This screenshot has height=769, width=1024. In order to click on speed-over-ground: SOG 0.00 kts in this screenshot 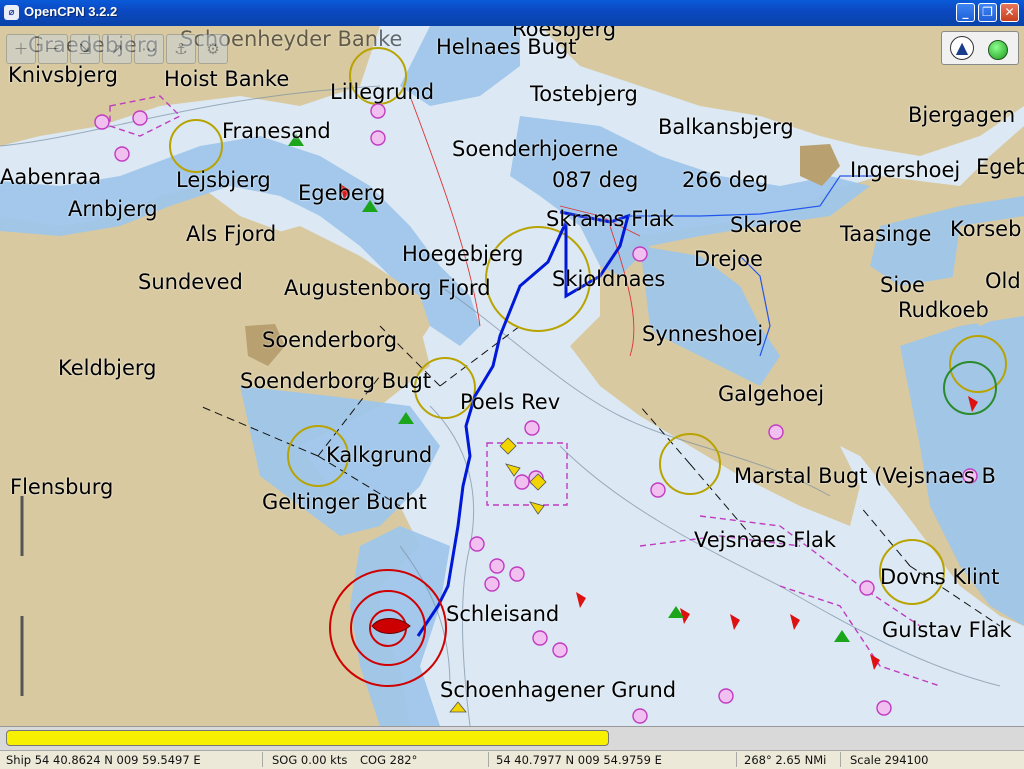, I will do `click(310, 760)`.